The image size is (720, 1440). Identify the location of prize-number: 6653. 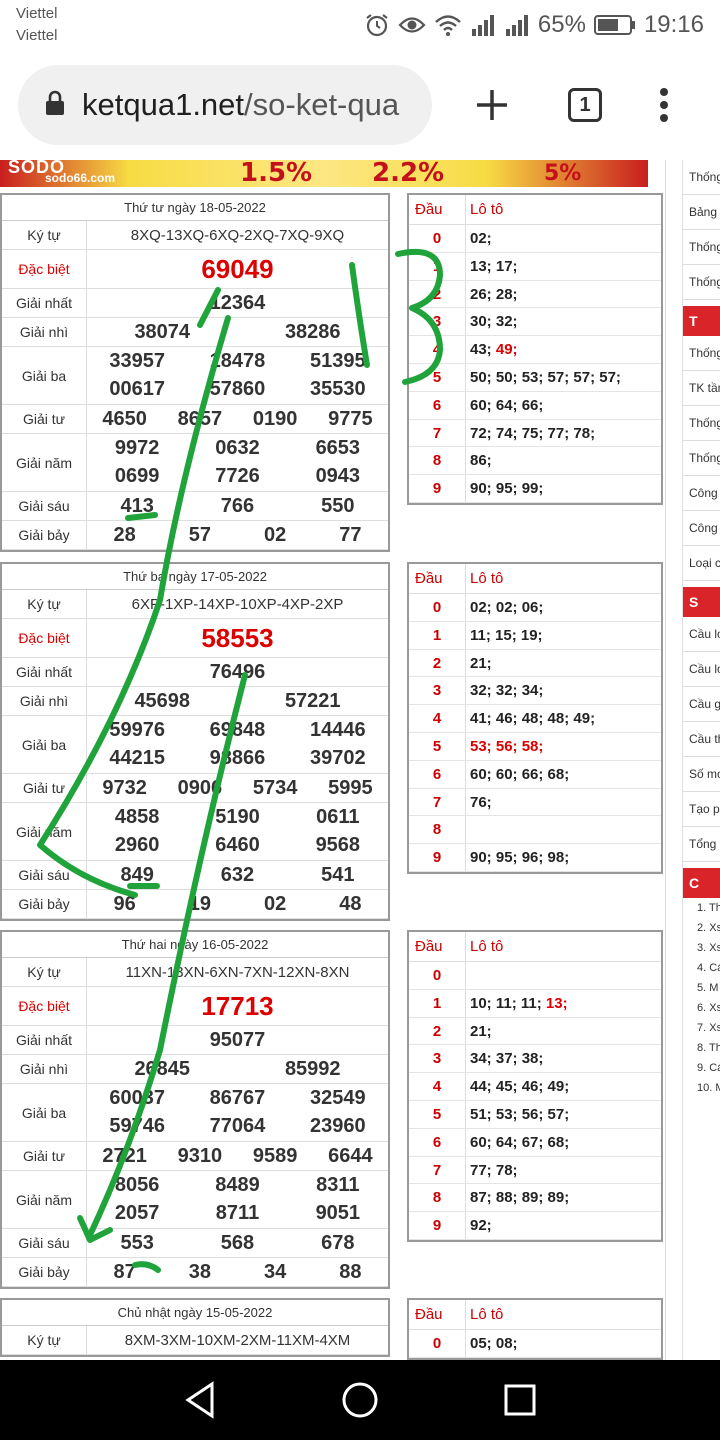
(338, 447).